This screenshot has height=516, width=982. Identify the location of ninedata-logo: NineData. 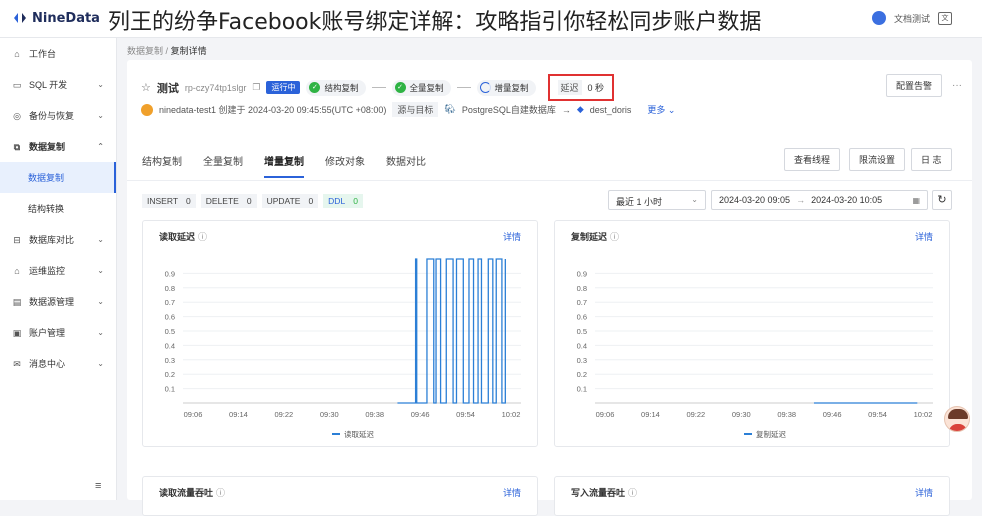
(56, 18).